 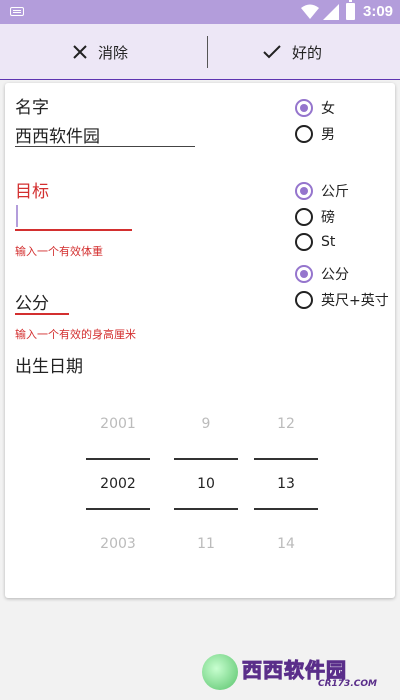 What do you see at coordinates (75, 334) in the screenshot?
I see `height-error: 输入一个有效的身高厘米` at bounding box center [75, 334].